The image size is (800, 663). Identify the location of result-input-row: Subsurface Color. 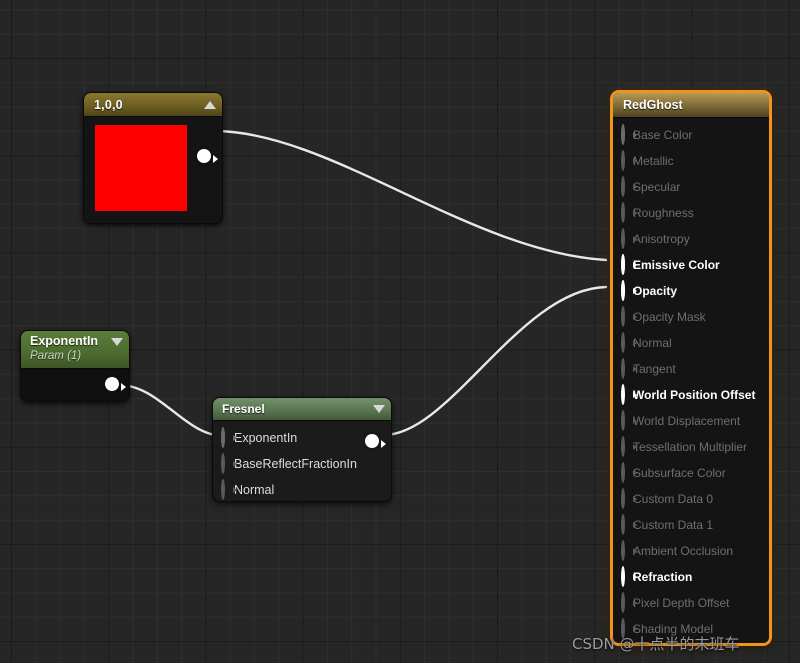
(691, 473).